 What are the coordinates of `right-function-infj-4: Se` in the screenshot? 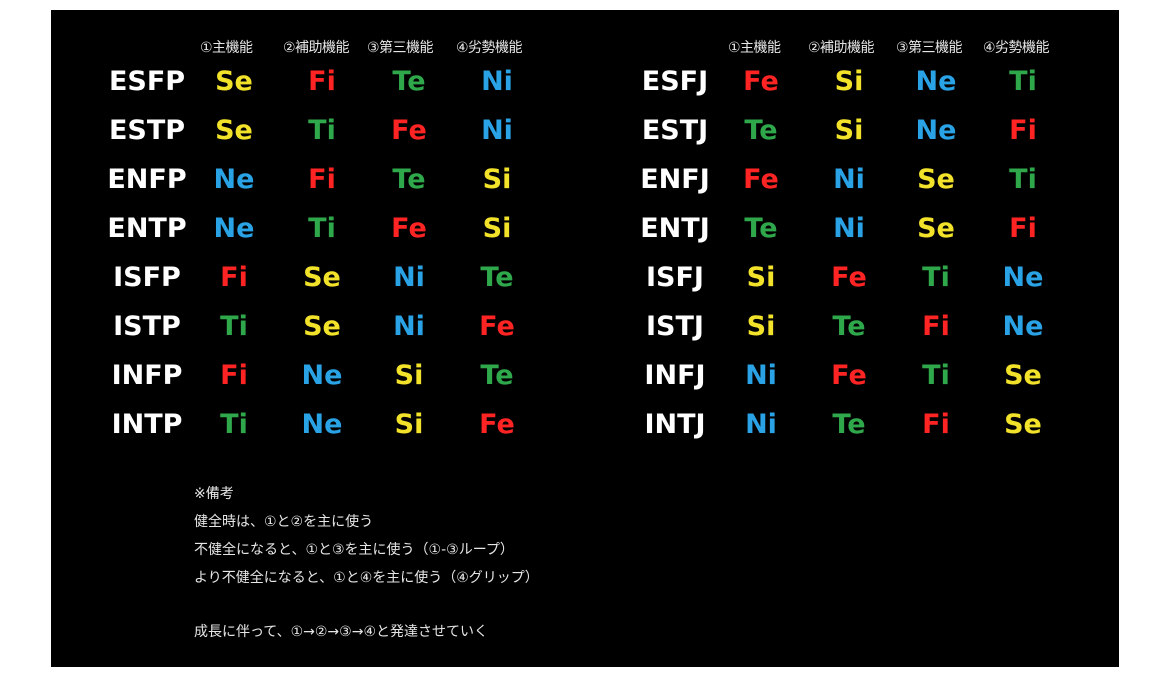 It's located at (1023, 375).